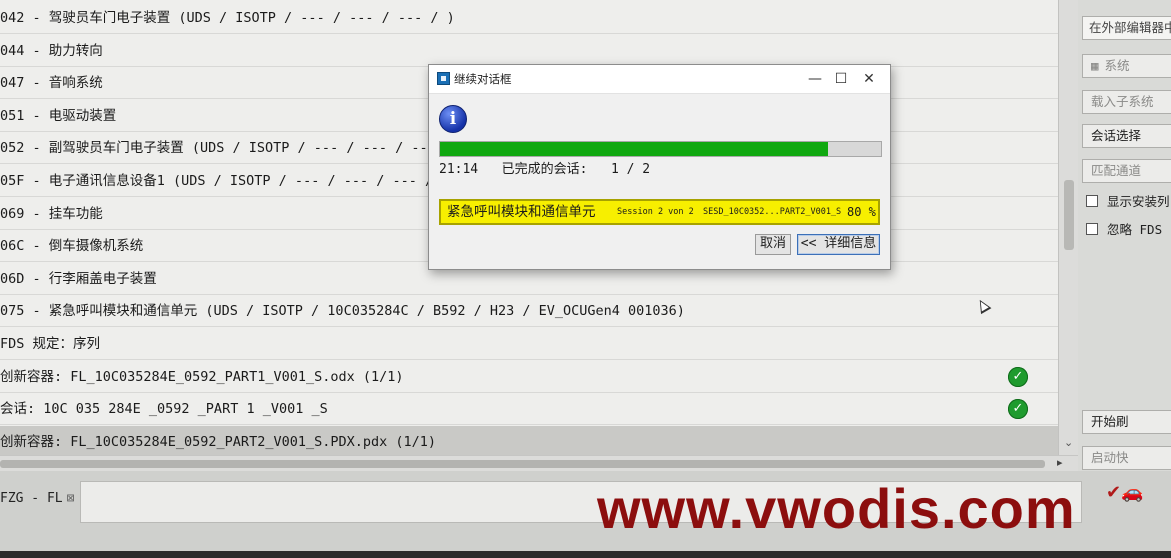  Describe the element at coordinates (1126, 171) in the screenshot. I see `match-channel-button: 匹配通道` at that location.